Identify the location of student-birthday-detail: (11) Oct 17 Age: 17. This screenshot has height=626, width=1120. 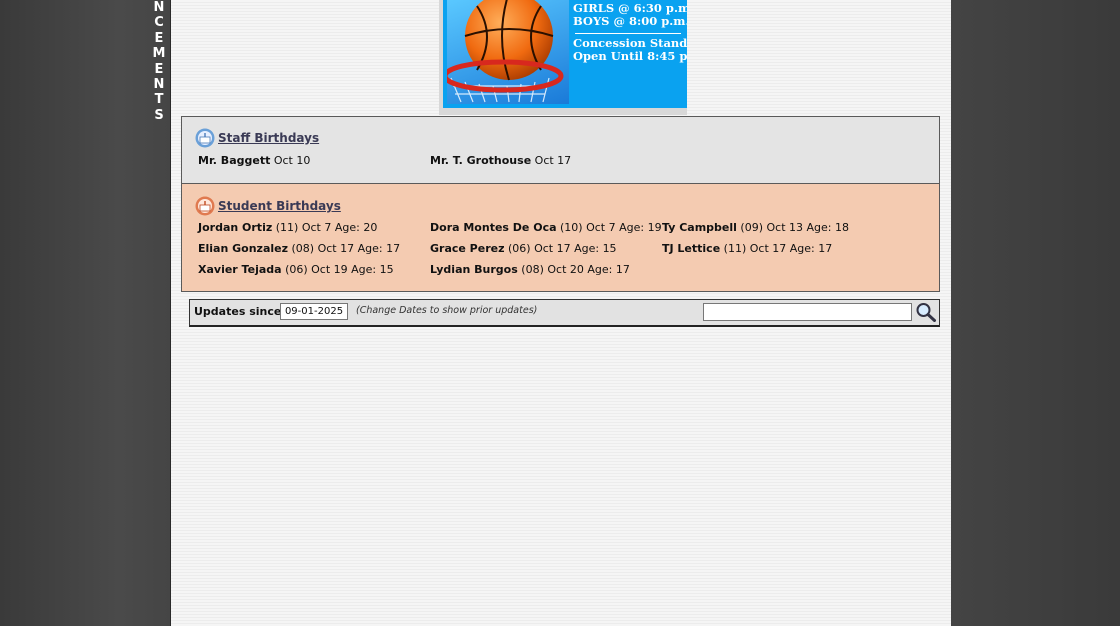
(778, 248).